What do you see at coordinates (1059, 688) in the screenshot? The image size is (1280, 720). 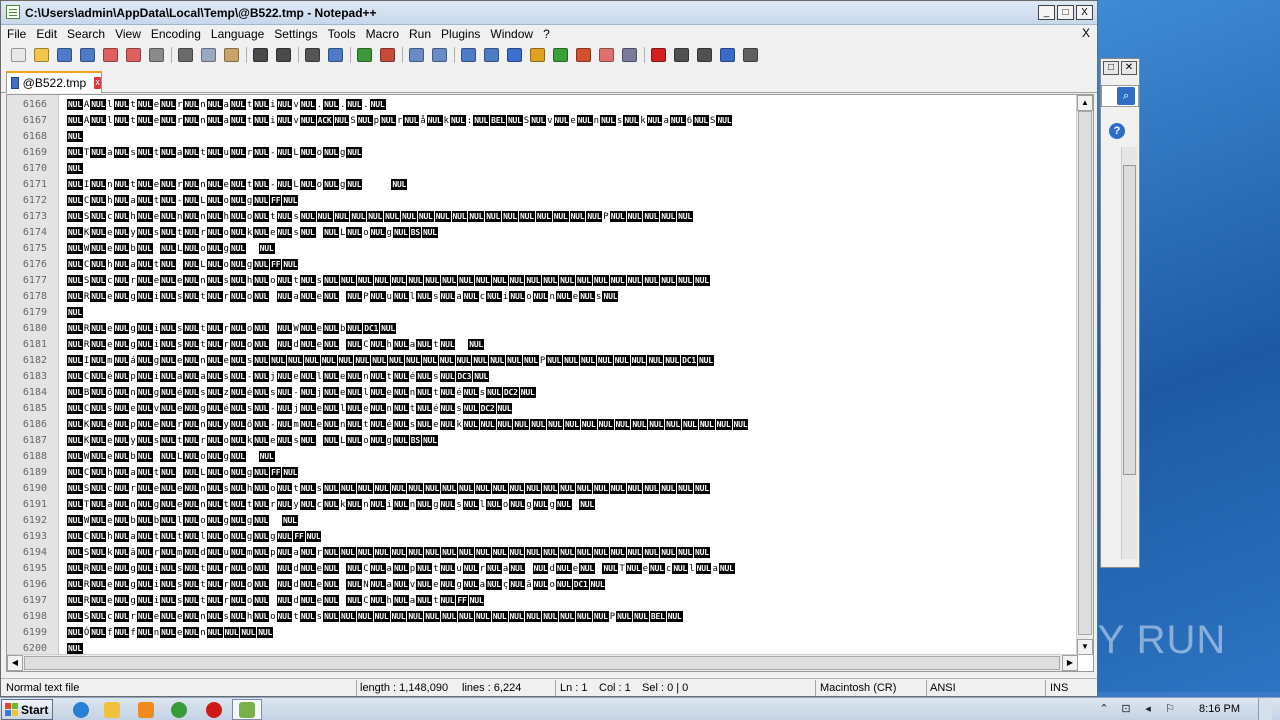 I see `status-insert-mode: INS` at bounding box center [1059, 688].